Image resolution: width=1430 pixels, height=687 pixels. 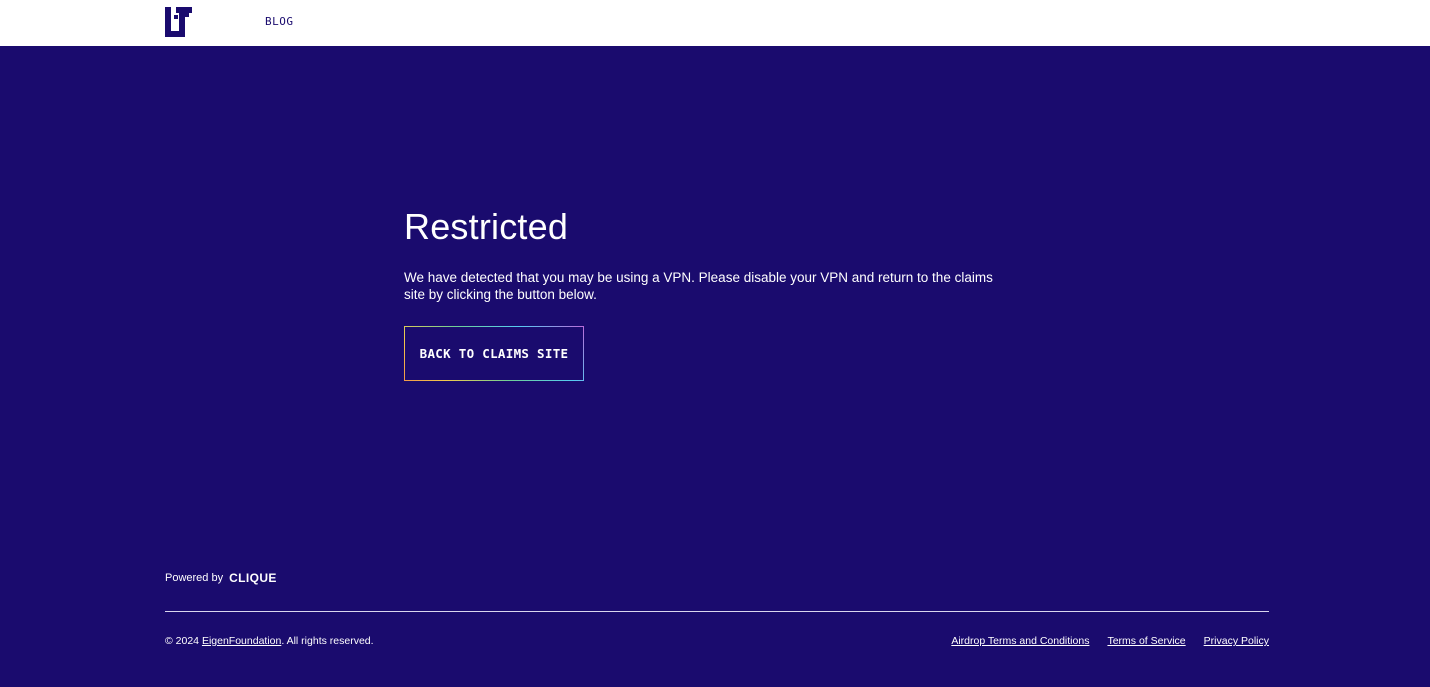 What do you see at coordinates (241, 641) in the screenshot?
I see `eigenfoundation-link: EigenFoundation` at bounding box center [241, 641].